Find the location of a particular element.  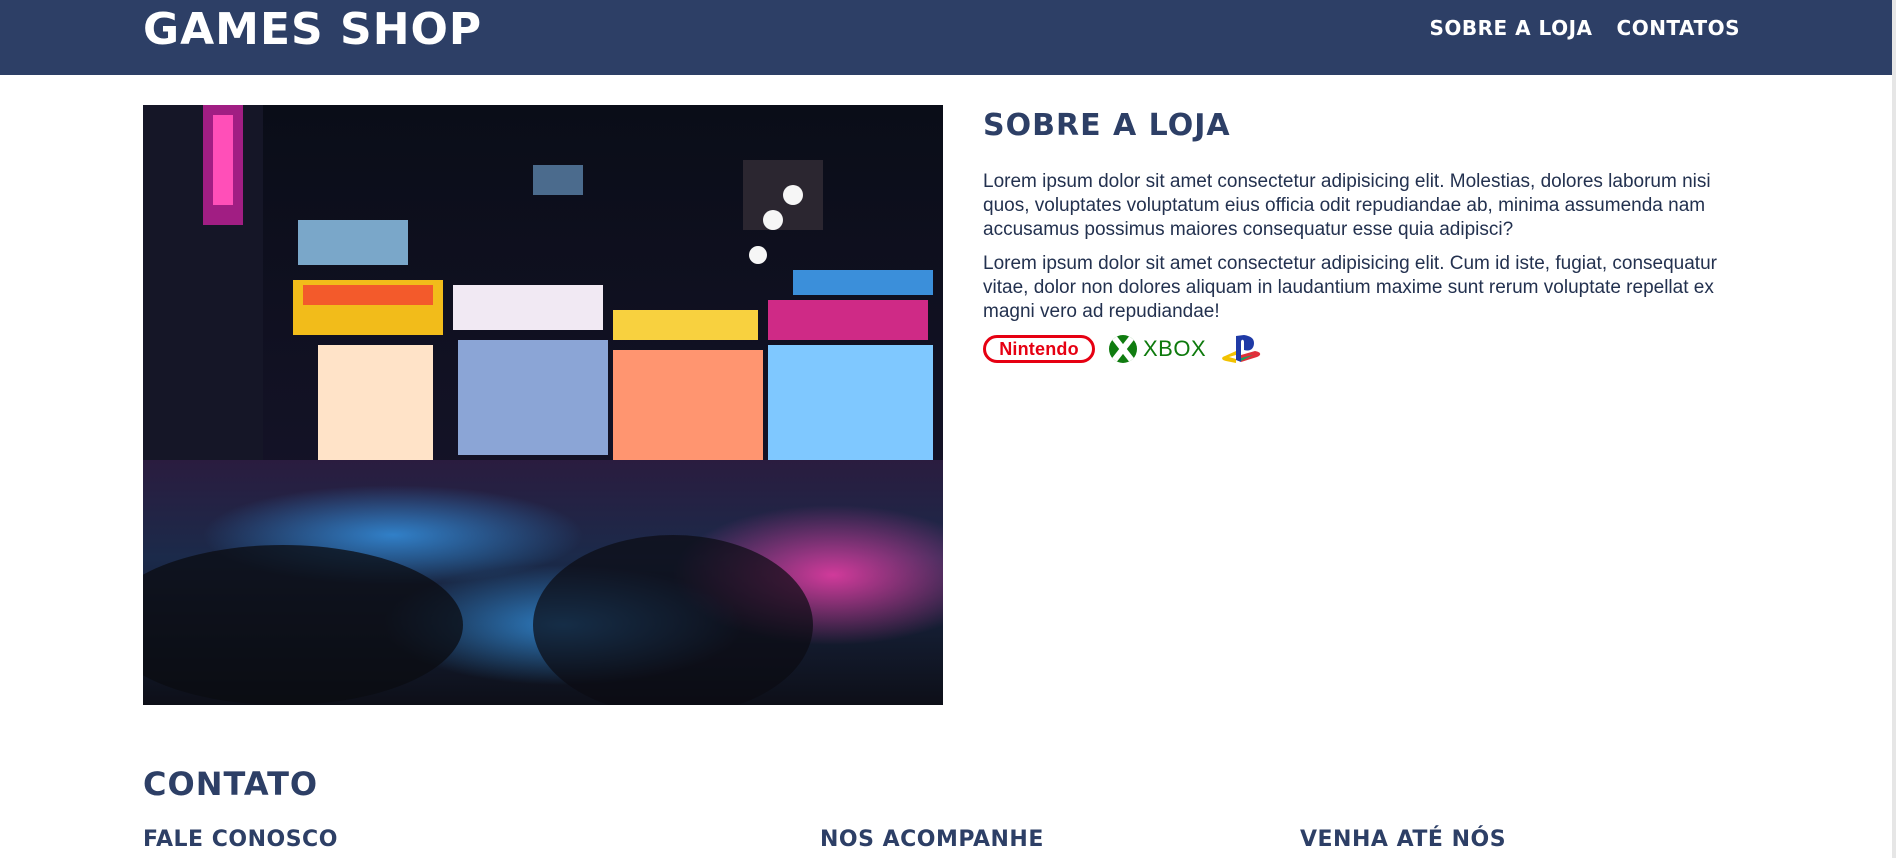

nintendo-logo-text: Nintendo is located at coordinates (1039, 348).